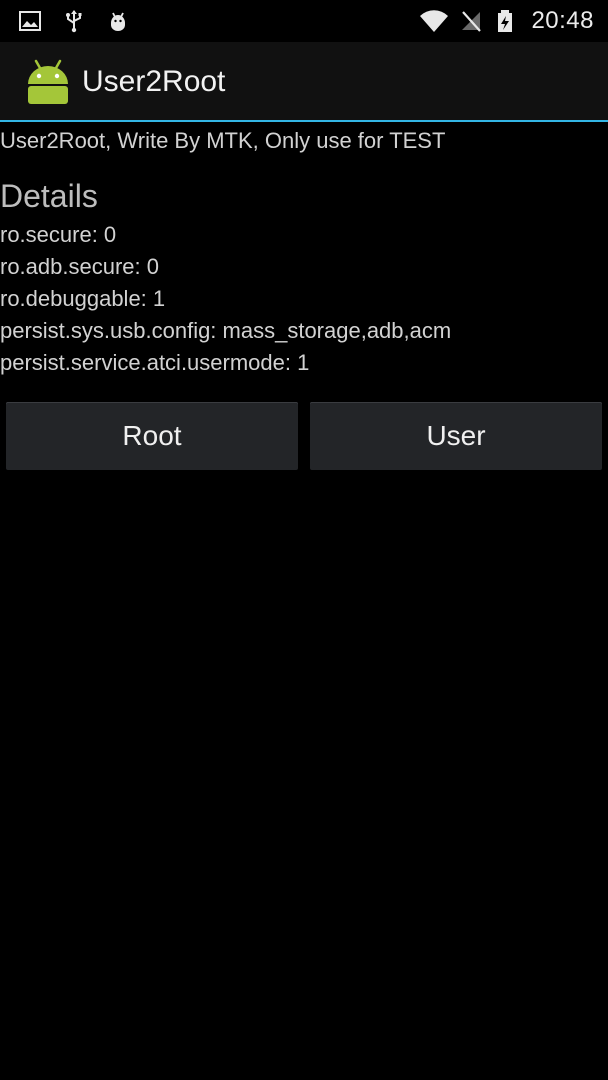 The image size is (608, 1080). What do you see at coordinates (83, 298) in the screenshot?
I see `property-ro-debuggable: ro.debuggable: 1` at bounding box center [83, 298].